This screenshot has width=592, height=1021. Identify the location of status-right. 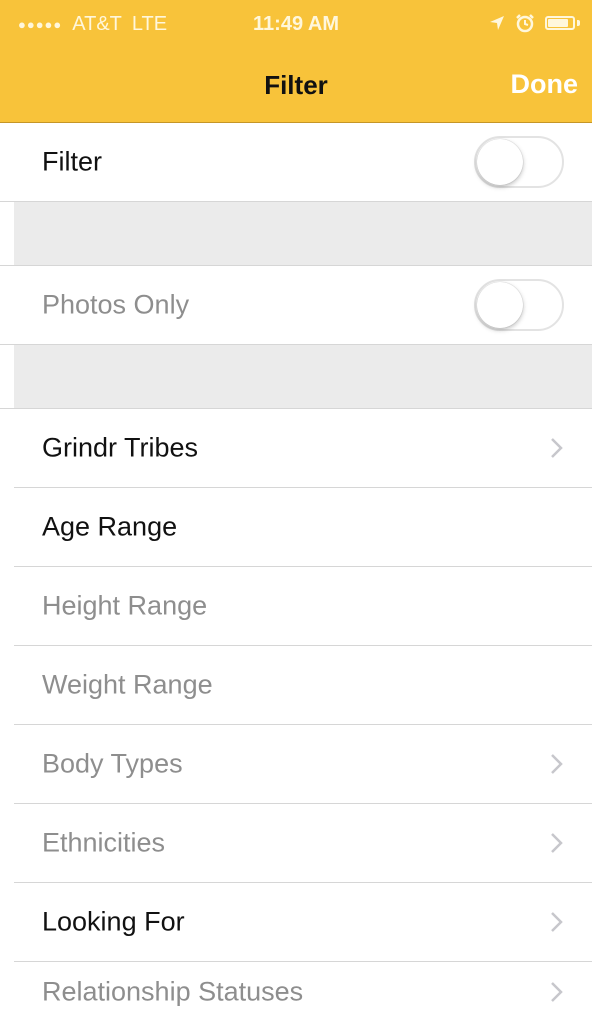
(534, 23).